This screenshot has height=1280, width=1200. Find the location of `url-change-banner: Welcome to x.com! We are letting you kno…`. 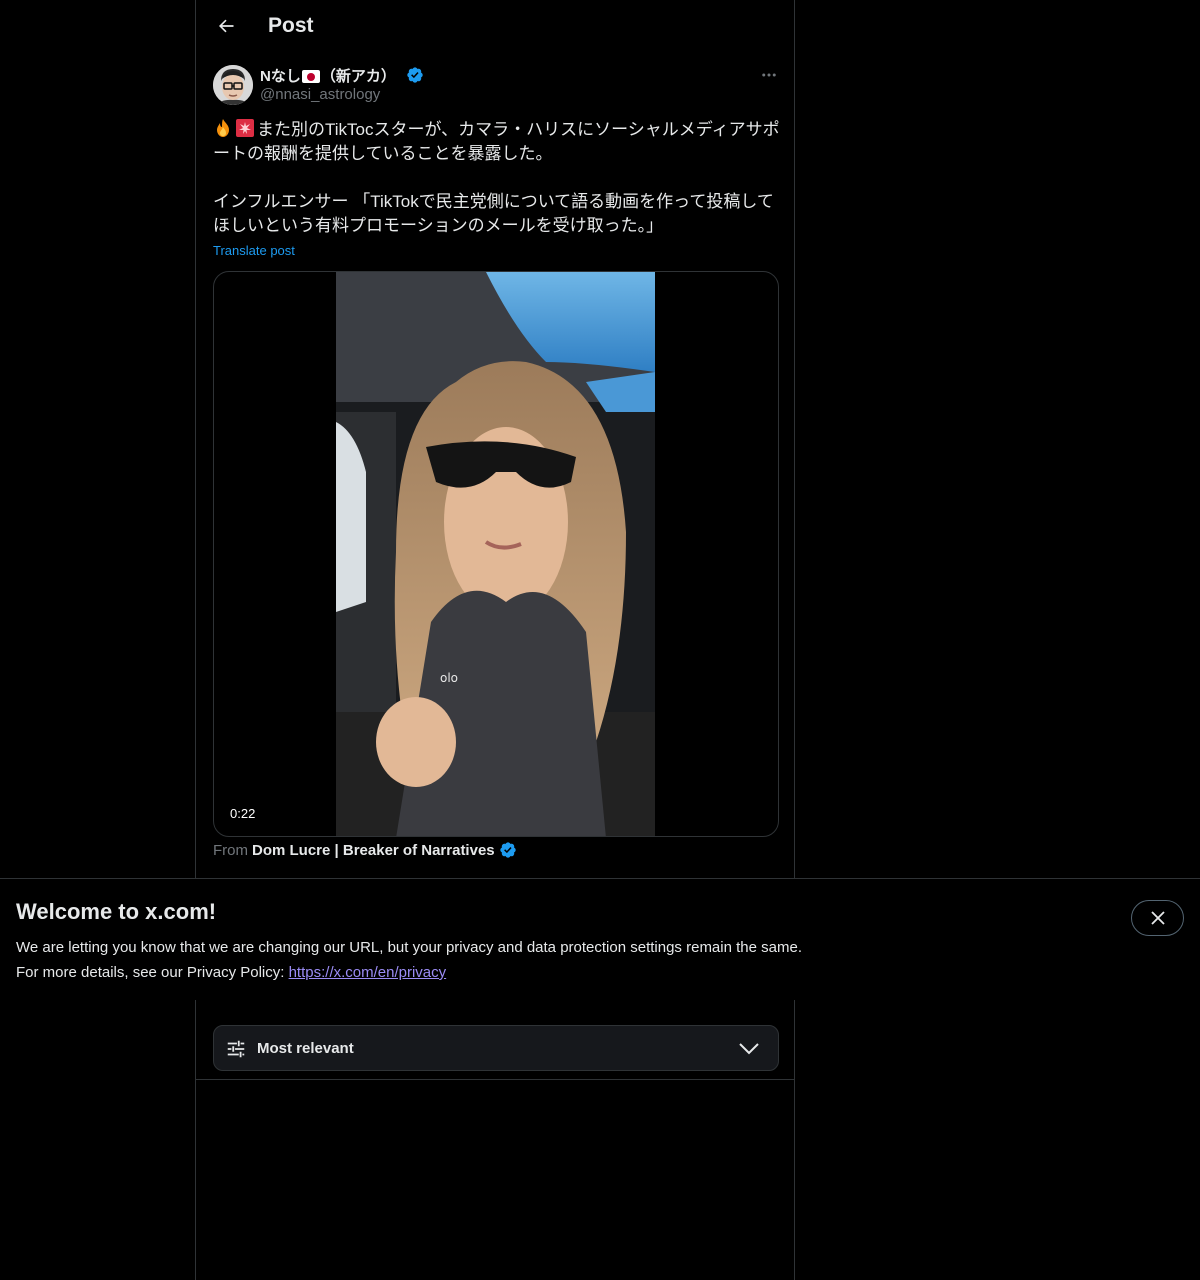

url-change-banner: Welcome to x.com! We are letting you kno… is located at coordinates (600, 939).